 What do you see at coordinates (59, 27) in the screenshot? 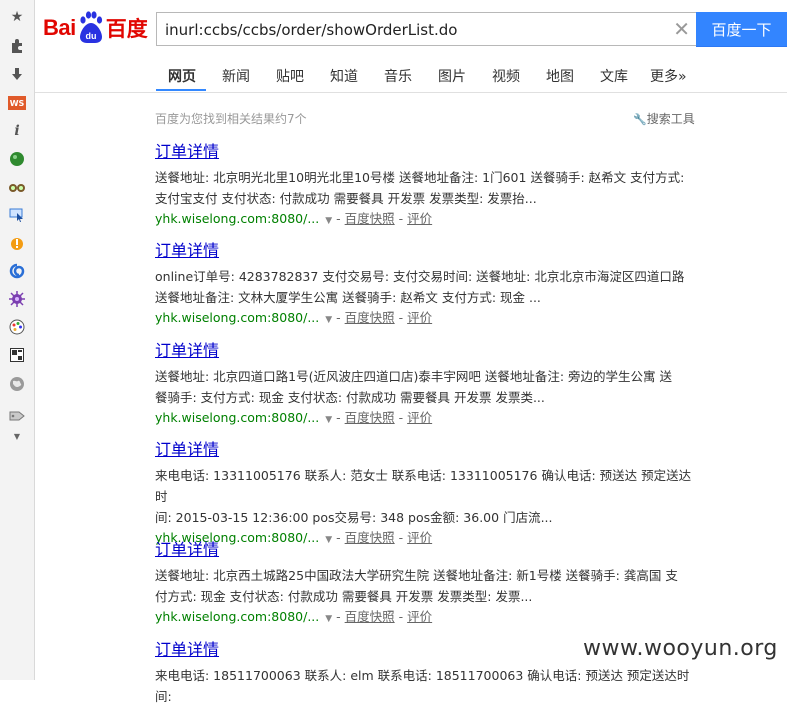
I see `logo-bai-text: Bai` at bounding box center [59, 27].